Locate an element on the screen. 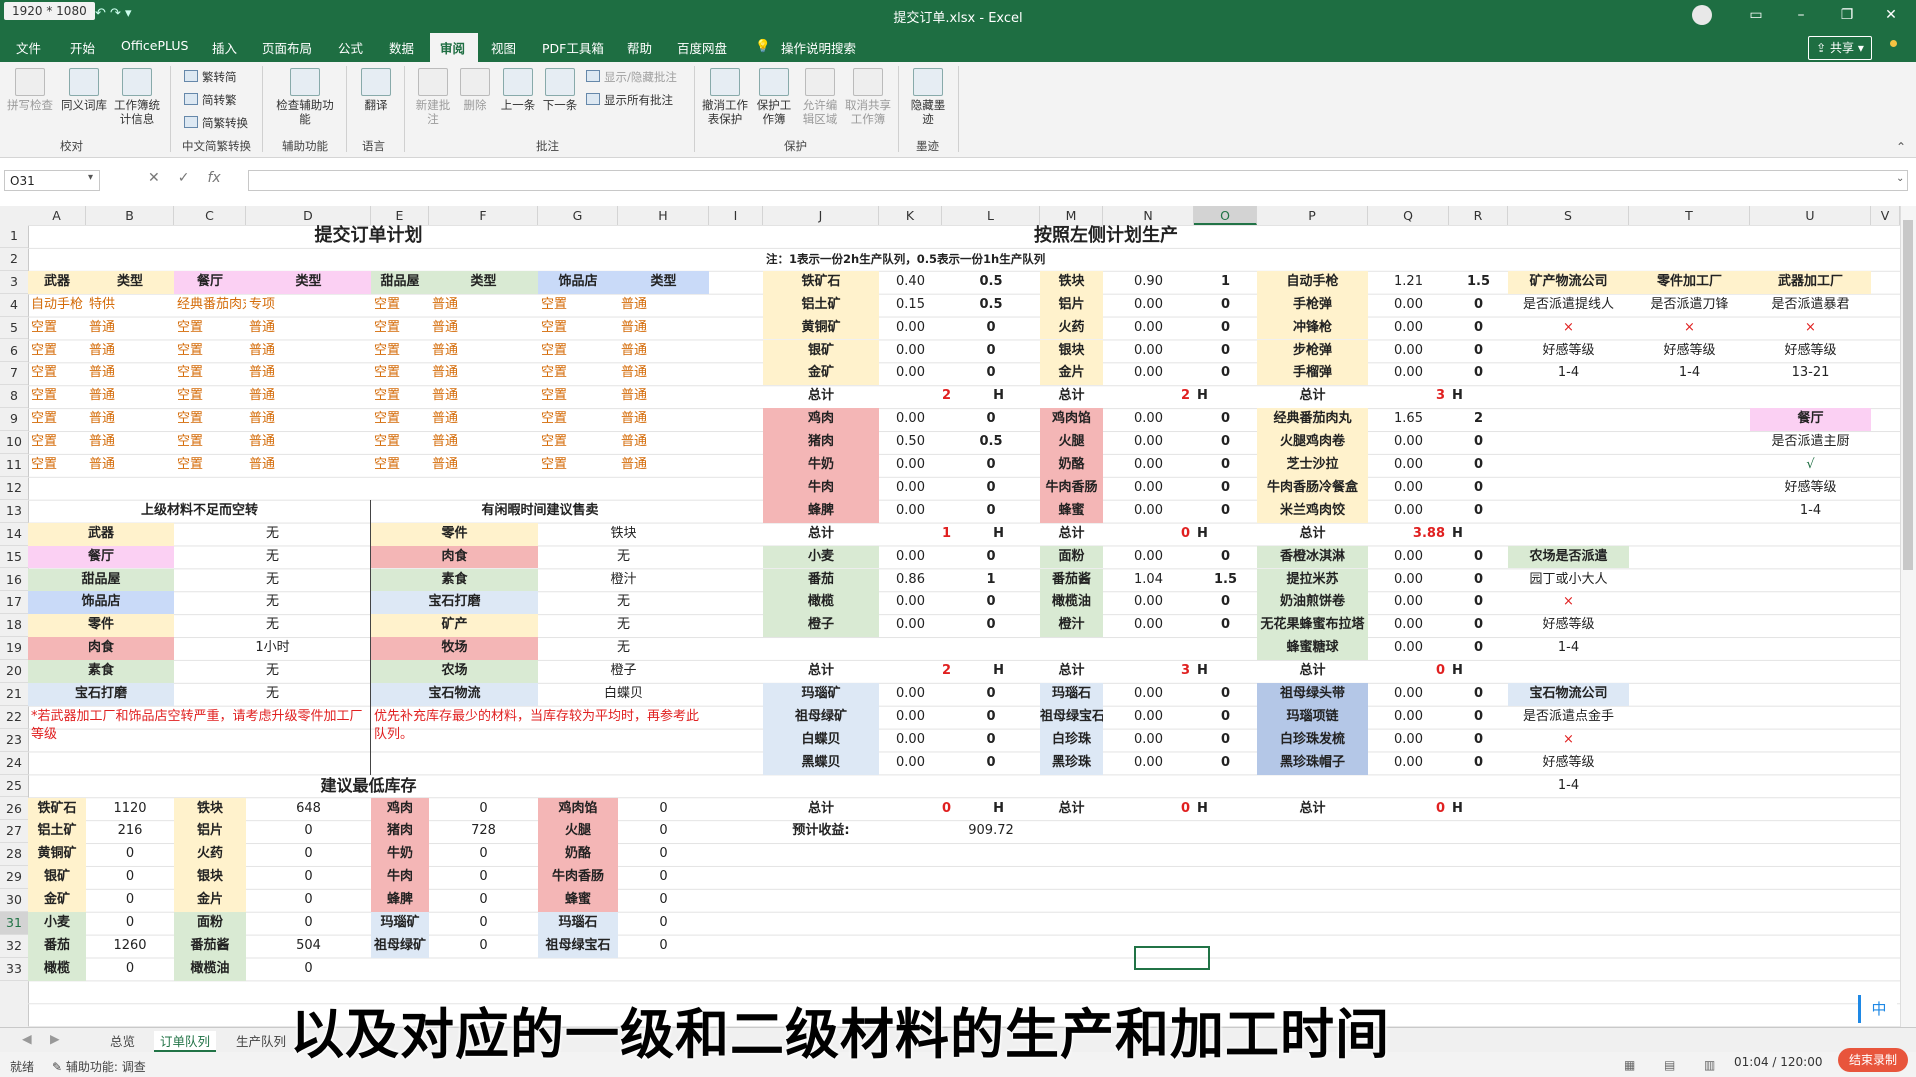  logistics-info: 矿产物流公司 is located at coordinates (1568, 282).